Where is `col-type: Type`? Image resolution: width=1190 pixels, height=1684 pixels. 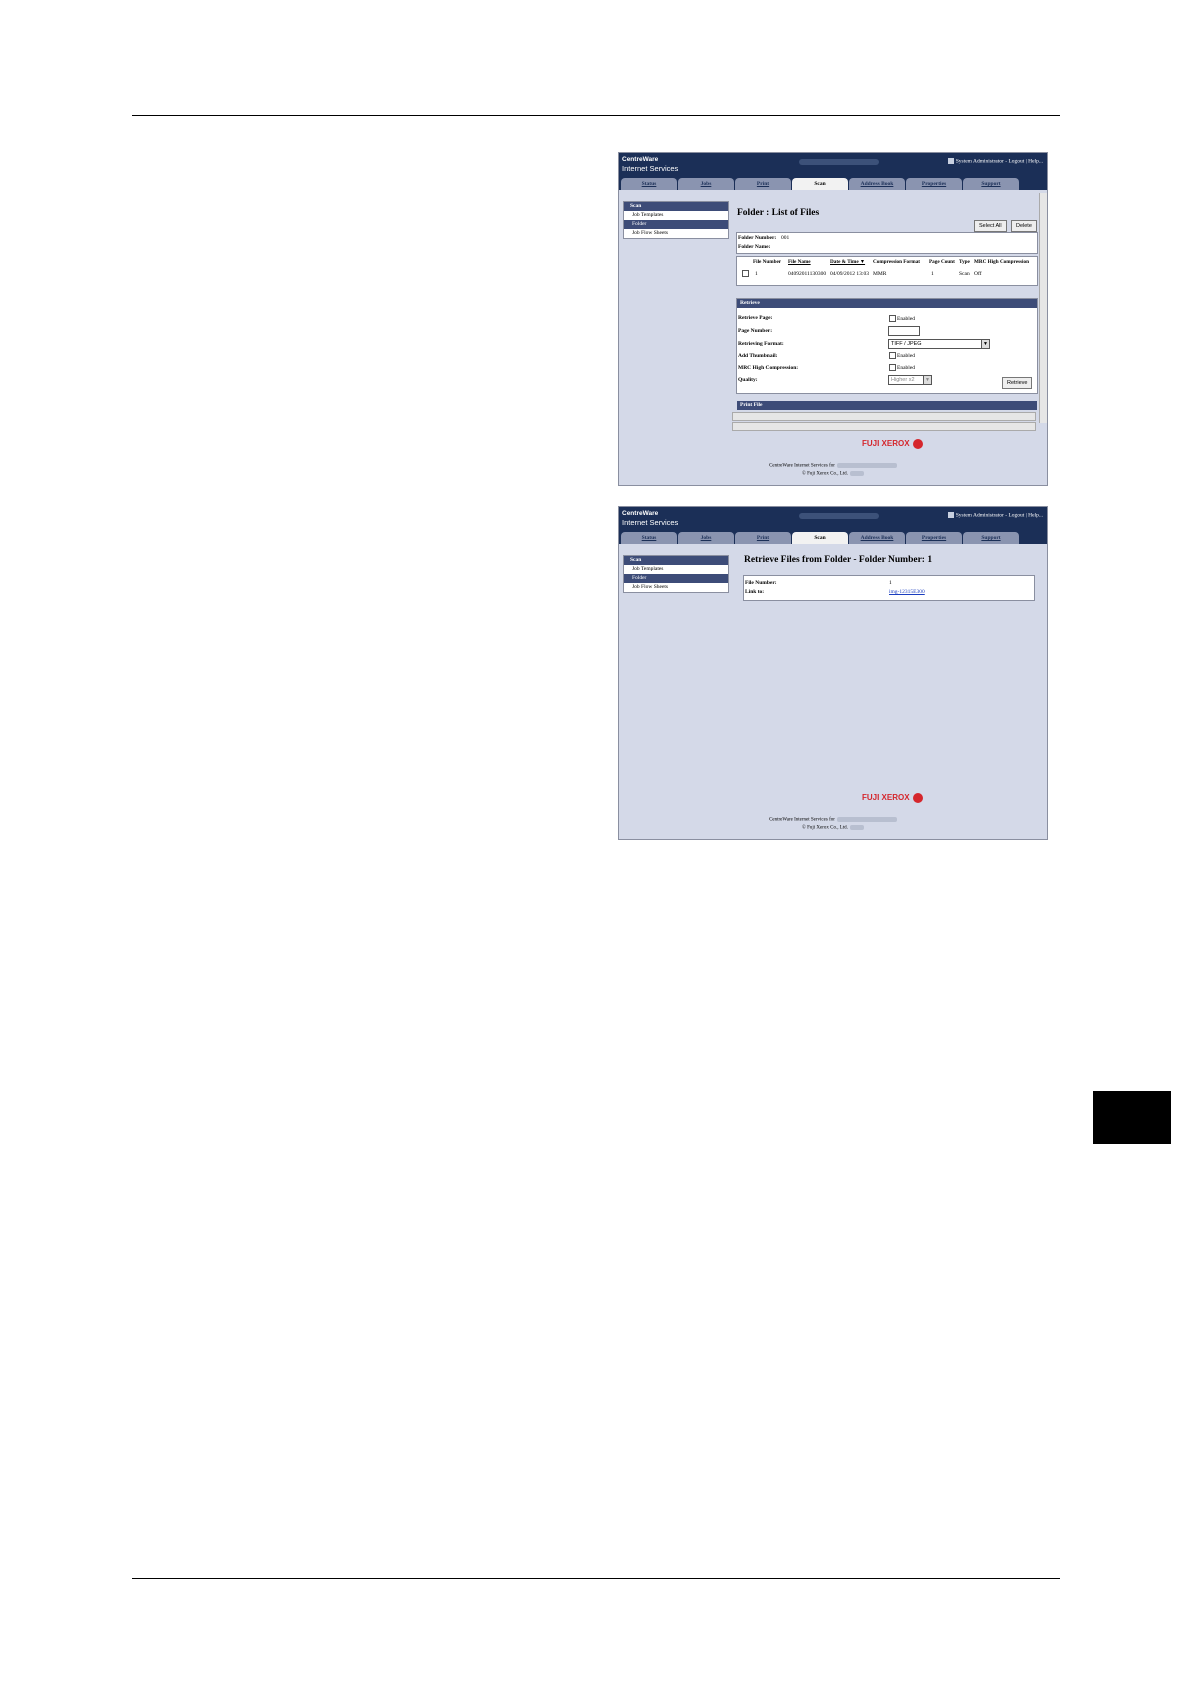 col-type: Type is located at coordinates (964, 262).